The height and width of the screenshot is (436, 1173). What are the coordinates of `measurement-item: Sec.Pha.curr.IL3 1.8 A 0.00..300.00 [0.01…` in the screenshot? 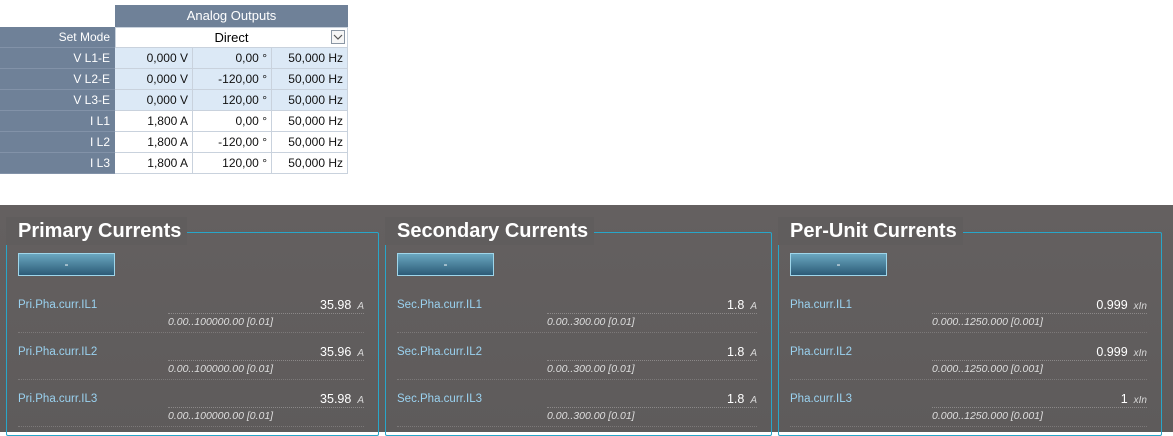 It's located at (577, 414).